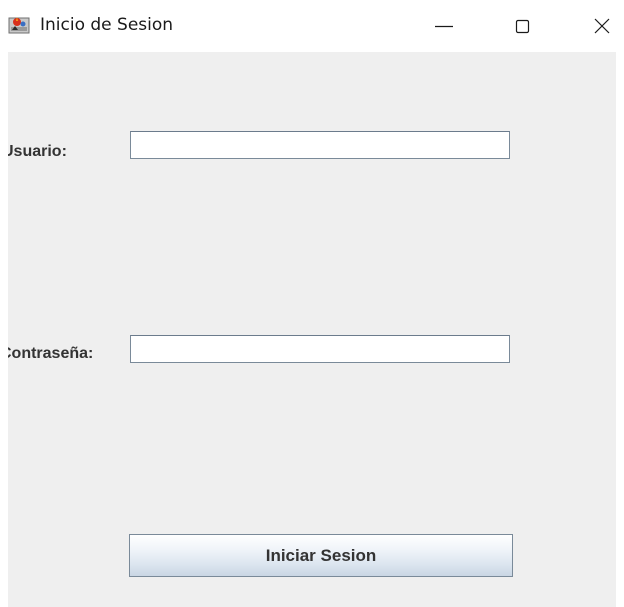 This screenshot has height=607, width=624. I want to click on close-icon, so click(602, 26).